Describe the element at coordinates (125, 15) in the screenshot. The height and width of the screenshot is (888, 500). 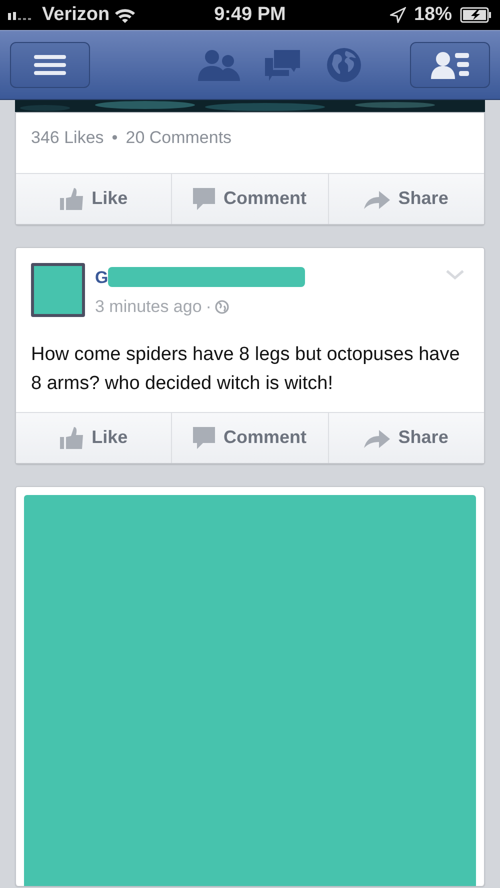
I see `wifi-icon` at that location.